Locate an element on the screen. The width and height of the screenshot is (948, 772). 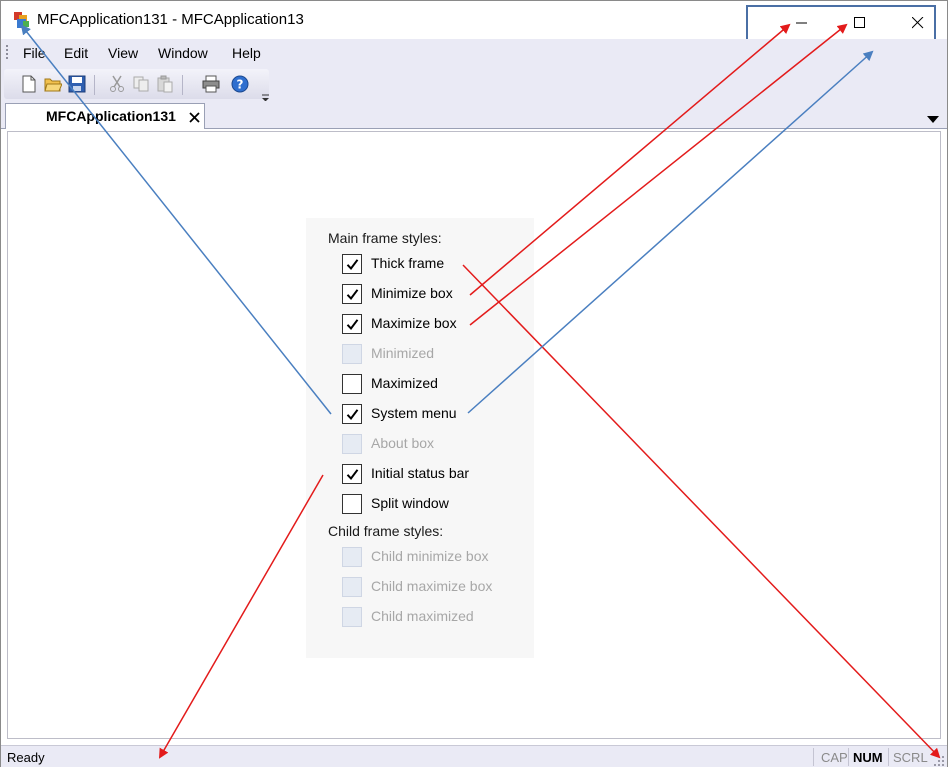
option-thick-frame: Thick frame is located at coordinates (442, 265).